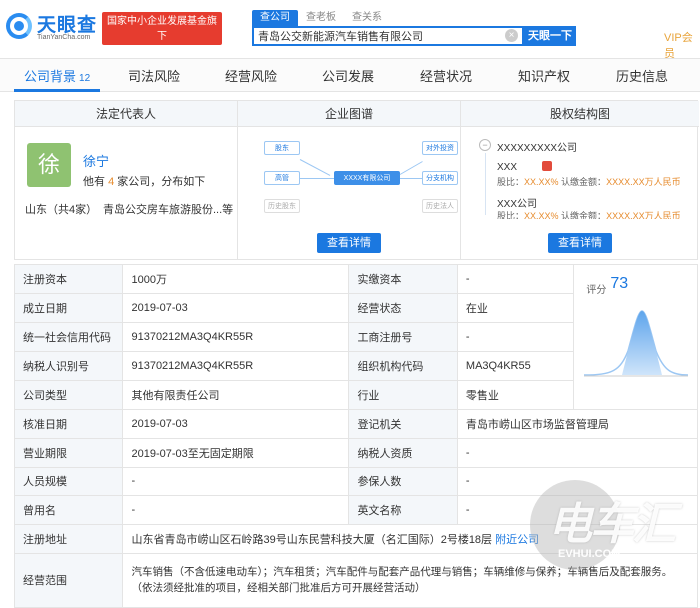  I want to click on equity-holder-2-detail: 股比：XX.XX% 认缴金额：XXXX.XX万人民币, so click(589, 214).